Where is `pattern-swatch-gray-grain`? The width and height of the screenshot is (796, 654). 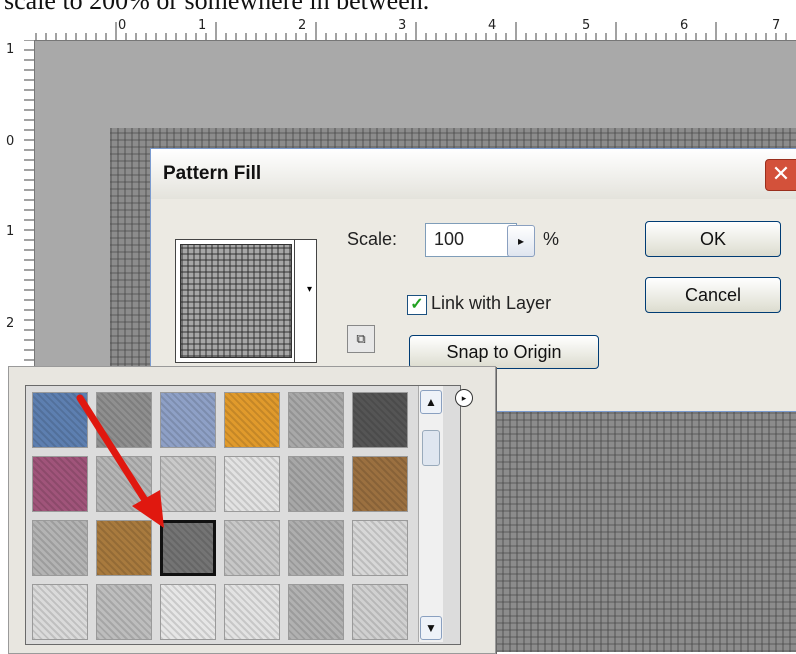
pattern-swatch-gray-grain is located at coordinates (124, 612).